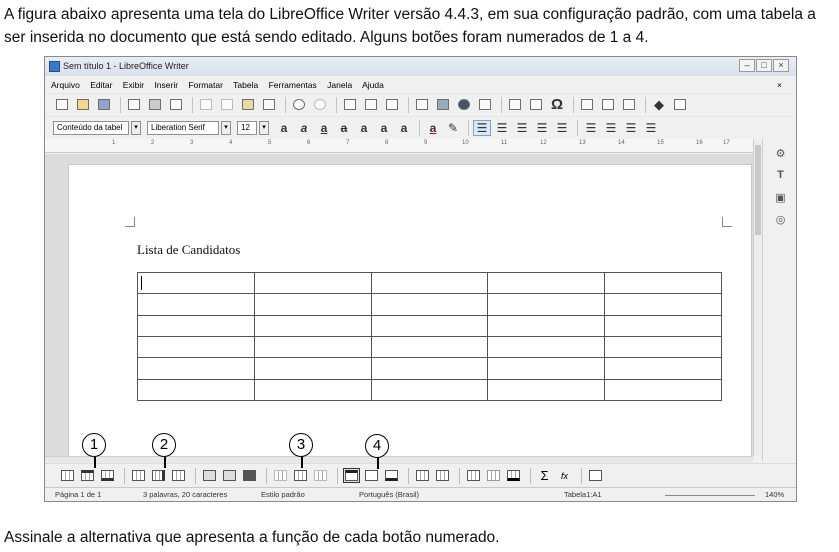 Image resolution: width=839 pixels, height=552 pixels. I want to click on superscript-button: a, so click(364, 128).